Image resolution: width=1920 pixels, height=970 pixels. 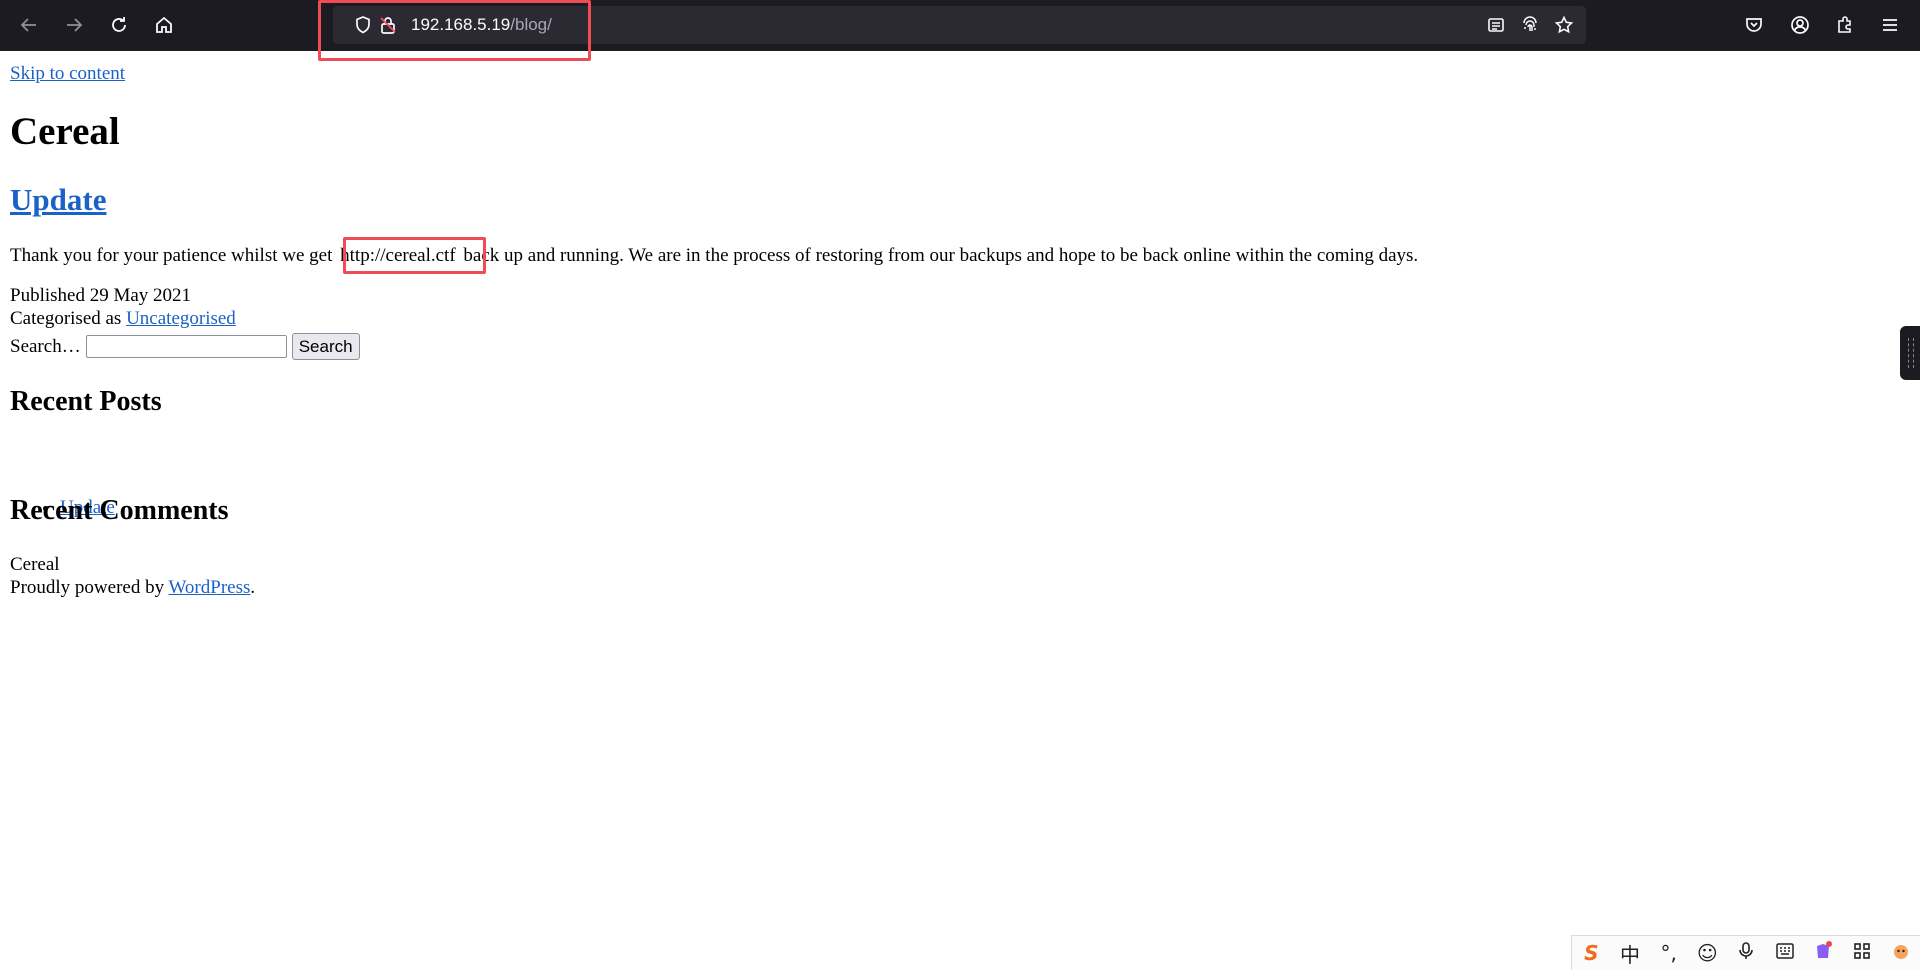 I want to click on pocket-icon, so click(x=1754, y=25).